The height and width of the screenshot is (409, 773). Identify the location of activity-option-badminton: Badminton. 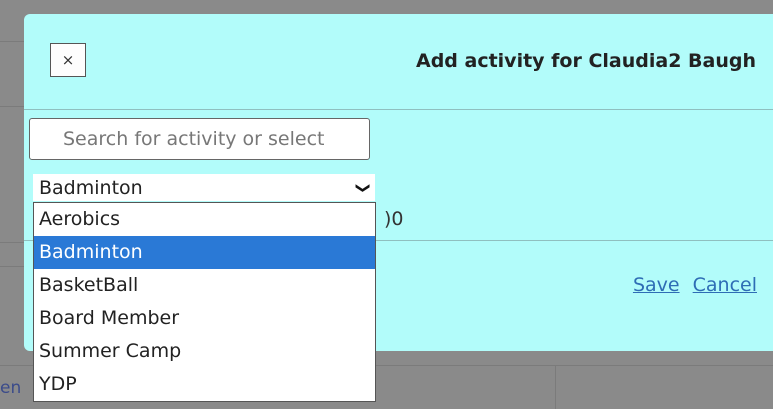
(204, 252).